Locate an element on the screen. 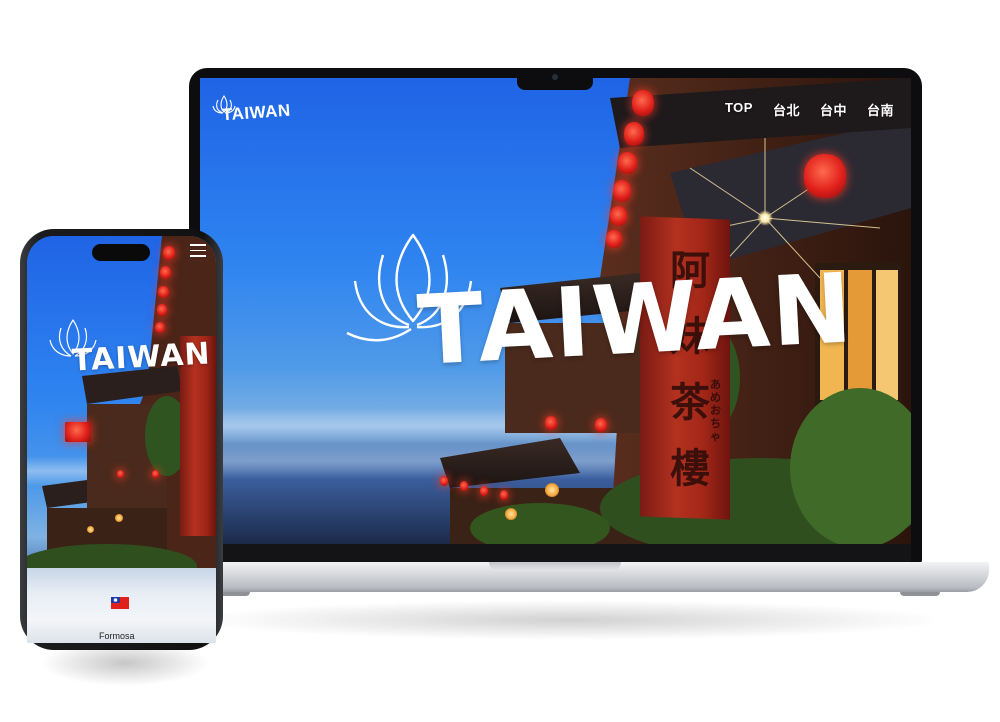 This screenshot has height=722, width=1000. laptop-opening-notch is located at coordinates (555, 566).